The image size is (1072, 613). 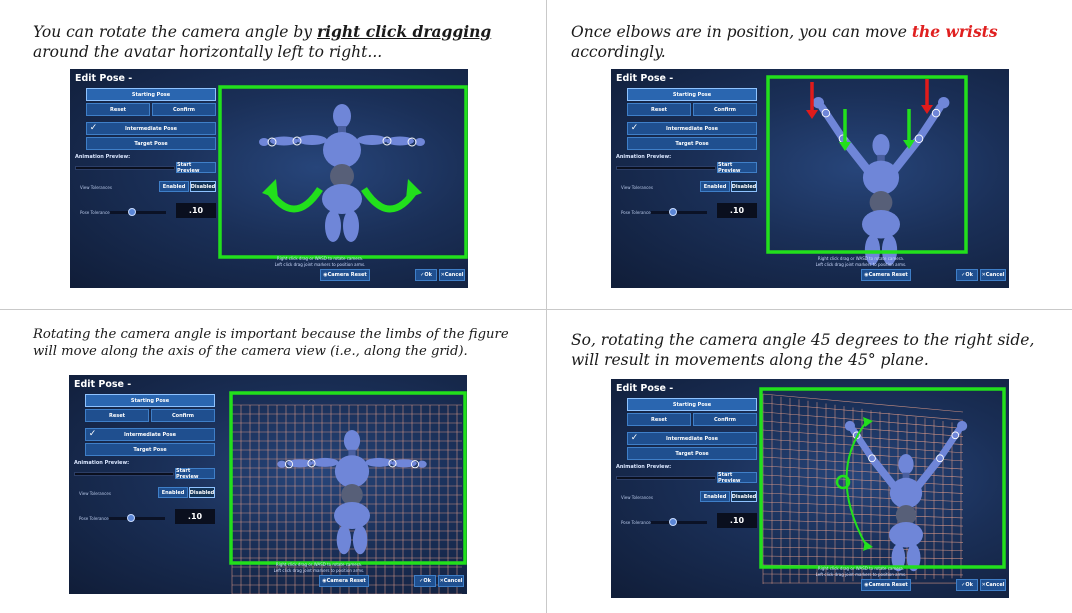 What do you see at coordinates (882, 478) in the screenshot?
I see `highlight-box` at bounding box center [882, 478].